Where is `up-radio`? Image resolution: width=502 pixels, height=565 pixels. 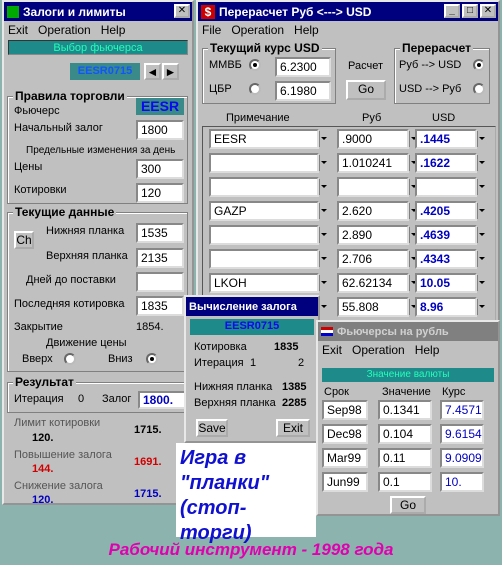 up-radio is located at coordinates (70, 359).